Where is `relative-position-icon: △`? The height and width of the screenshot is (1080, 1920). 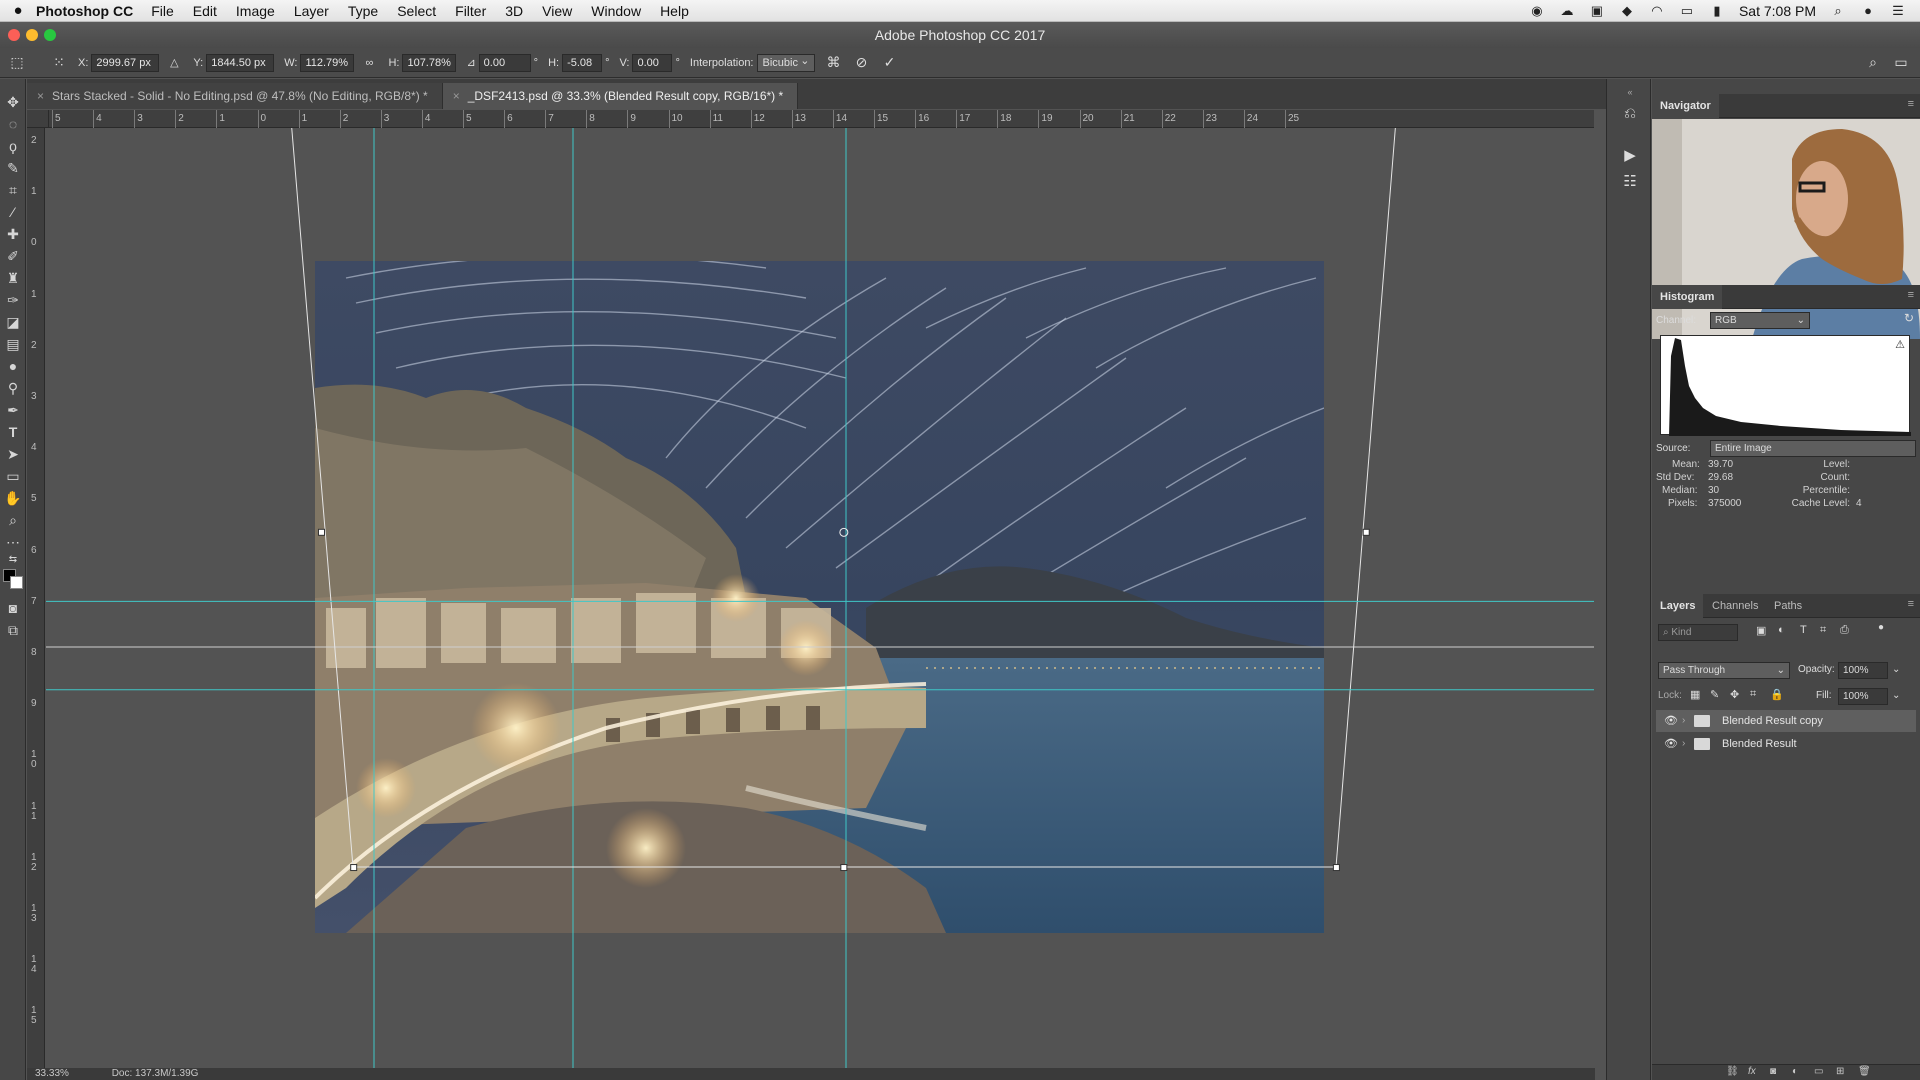 relative-position-icon: △ is located at coordinates (174, 62).